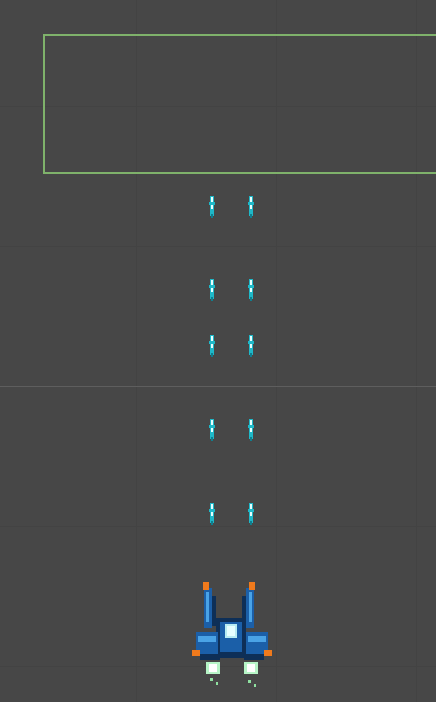 This screenshot has width=436, height=702. I want to click on spaceship-icon, so click(232, 636).